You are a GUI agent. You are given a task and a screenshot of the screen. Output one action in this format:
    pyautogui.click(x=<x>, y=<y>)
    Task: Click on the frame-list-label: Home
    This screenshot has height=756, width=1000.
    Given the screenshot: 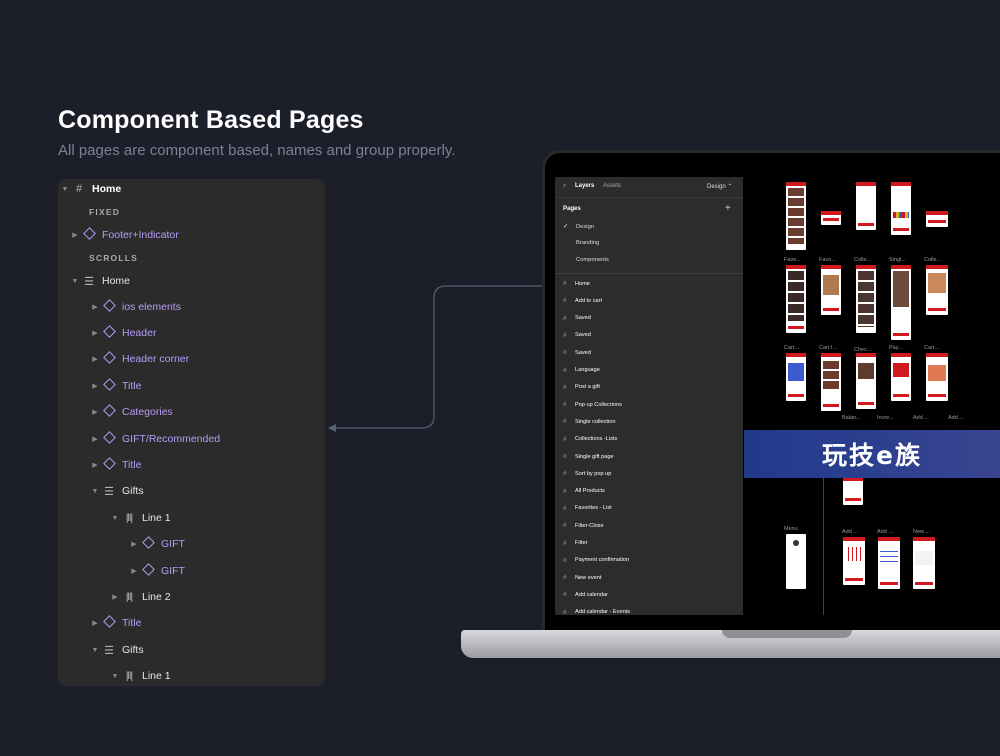 What is the action you would take?
    pyautogui.click(x=582, y=283)
    